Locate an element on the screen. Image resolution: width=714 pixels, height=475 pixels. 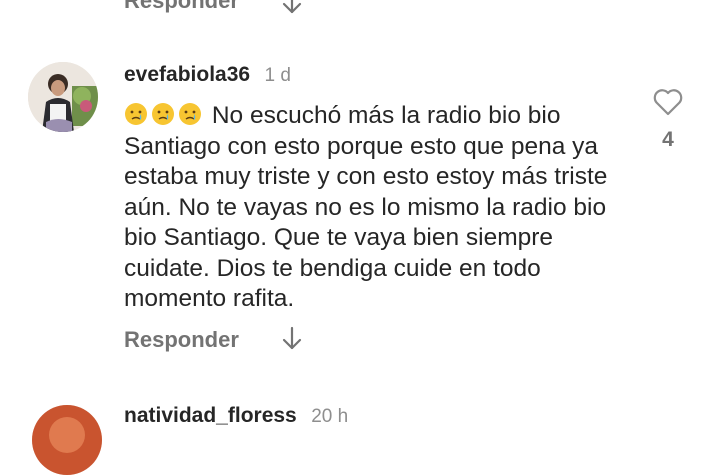
next-comment-header: natividad_floress 20 h is located at coordinates (236, 416).